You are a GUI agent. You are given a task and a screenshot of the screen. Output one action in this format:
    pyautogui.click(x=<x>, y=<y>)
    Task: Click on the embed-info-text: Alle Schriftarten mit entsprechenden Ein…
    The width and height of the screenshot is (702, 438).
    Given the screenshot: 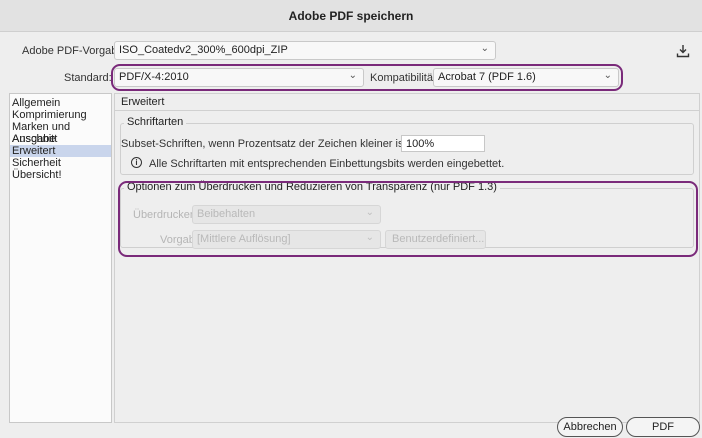 What is the action you would take?
    pyautogui.click(x=327, y=164)
    